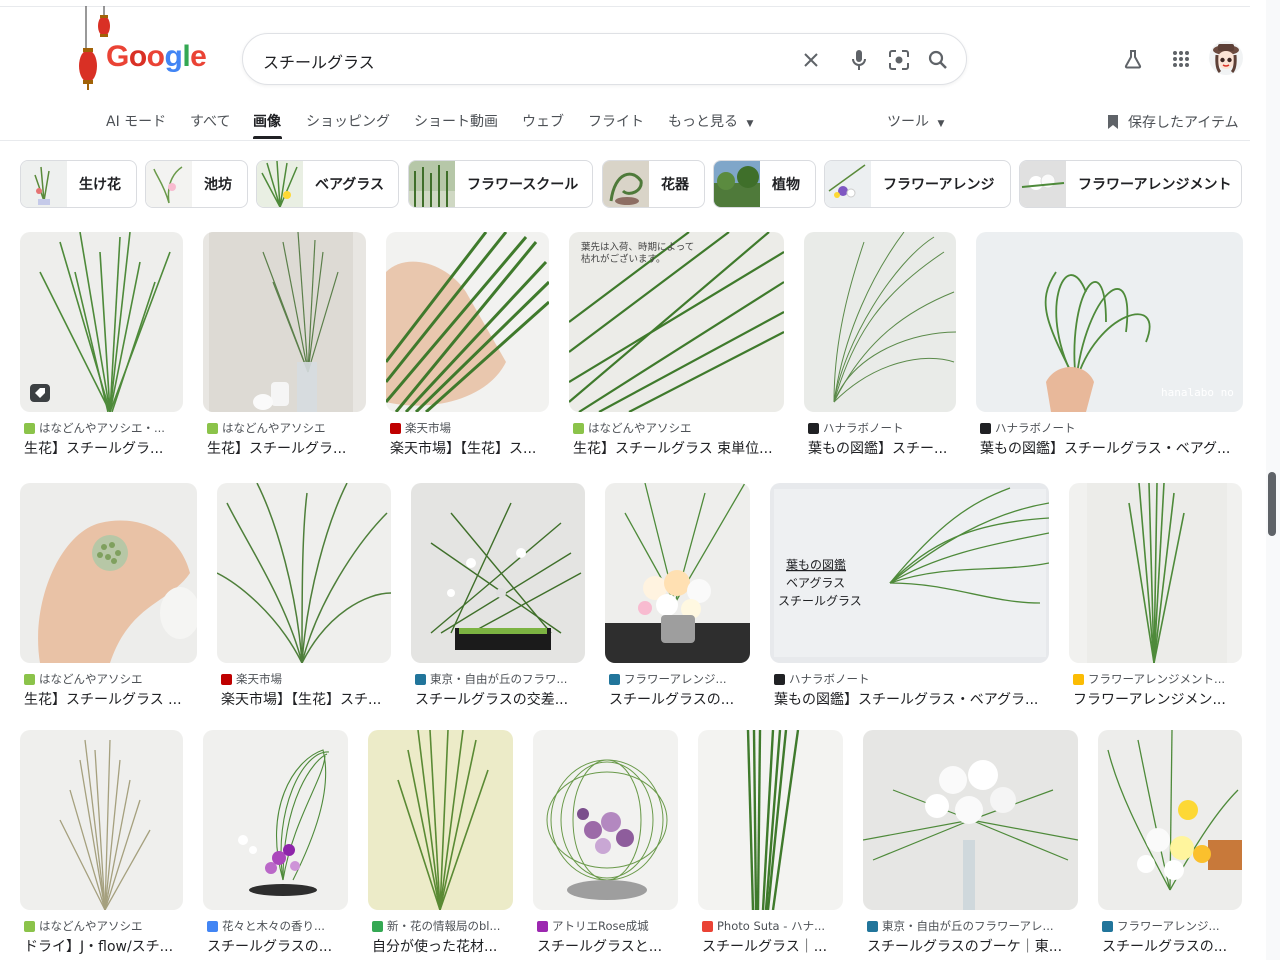 This screenshot has width=1280, height=960. I want to click on chip-vase: 花器, so click(653, 184).